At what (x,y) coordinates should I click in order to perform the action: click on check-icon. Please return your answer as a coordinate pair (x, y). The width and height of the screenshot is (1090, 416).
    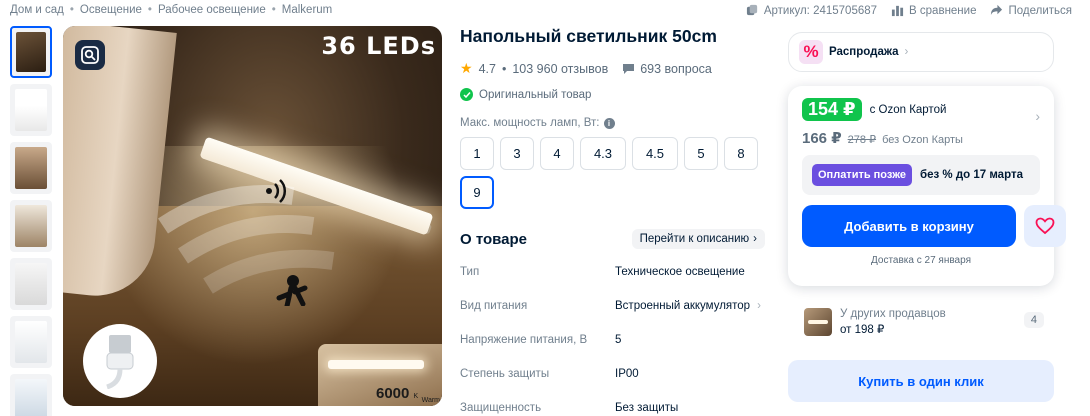
    Looking at the image, I should click on (466, 94).